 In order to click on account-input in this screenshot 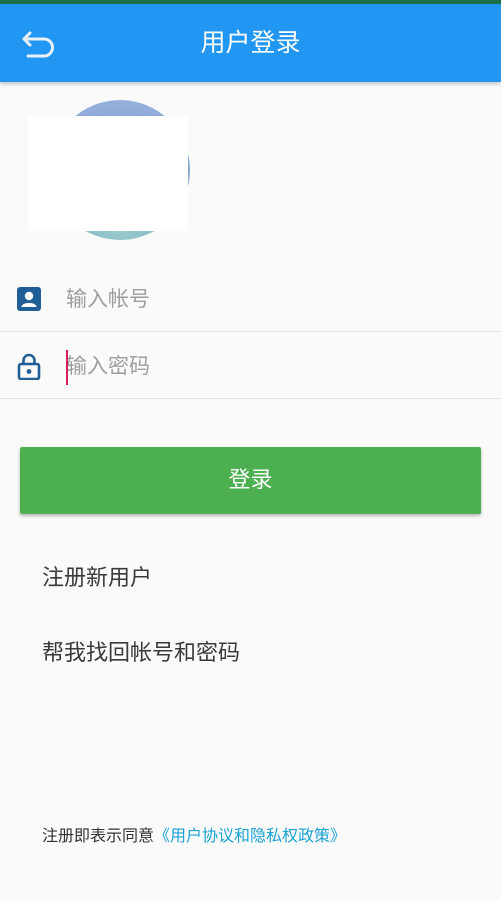, I will do `click(271, 299)`.